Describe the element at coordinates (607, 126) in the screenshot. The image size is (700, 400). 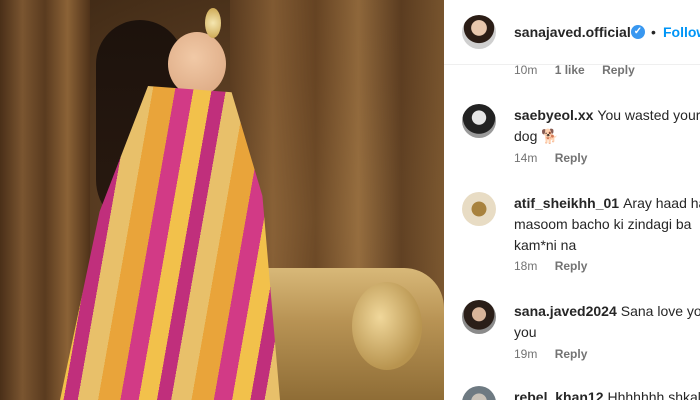
I see `comment-body: saebyeol.xx You wasted your dog 🐕` at that location.